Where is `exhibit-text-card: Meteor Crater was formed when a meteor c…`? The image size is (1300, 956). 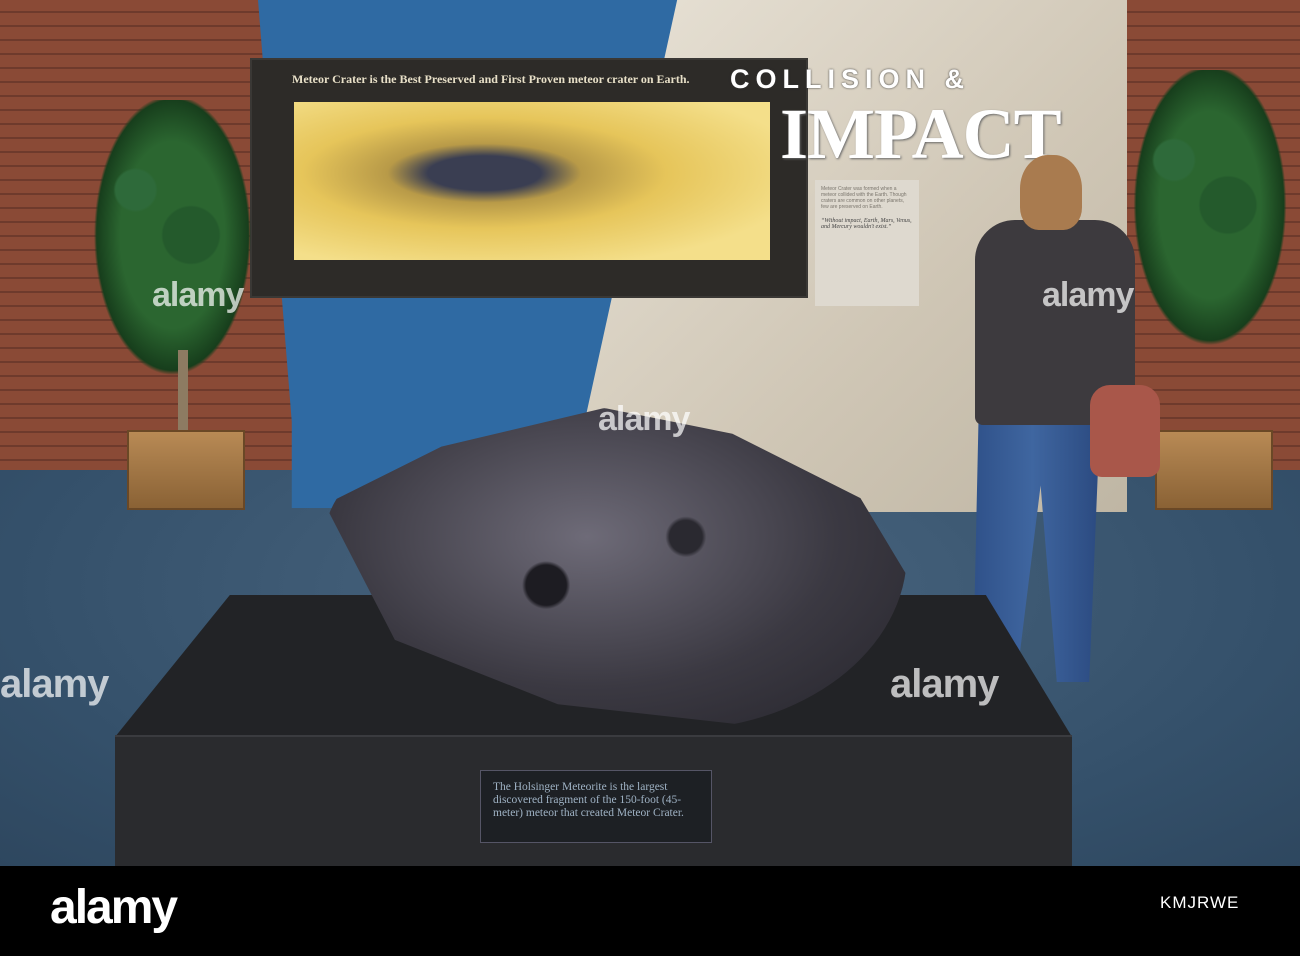 exhibit-text-card: Meteor Crater was formed when a meteor c… is located at coordinates (867, 243).